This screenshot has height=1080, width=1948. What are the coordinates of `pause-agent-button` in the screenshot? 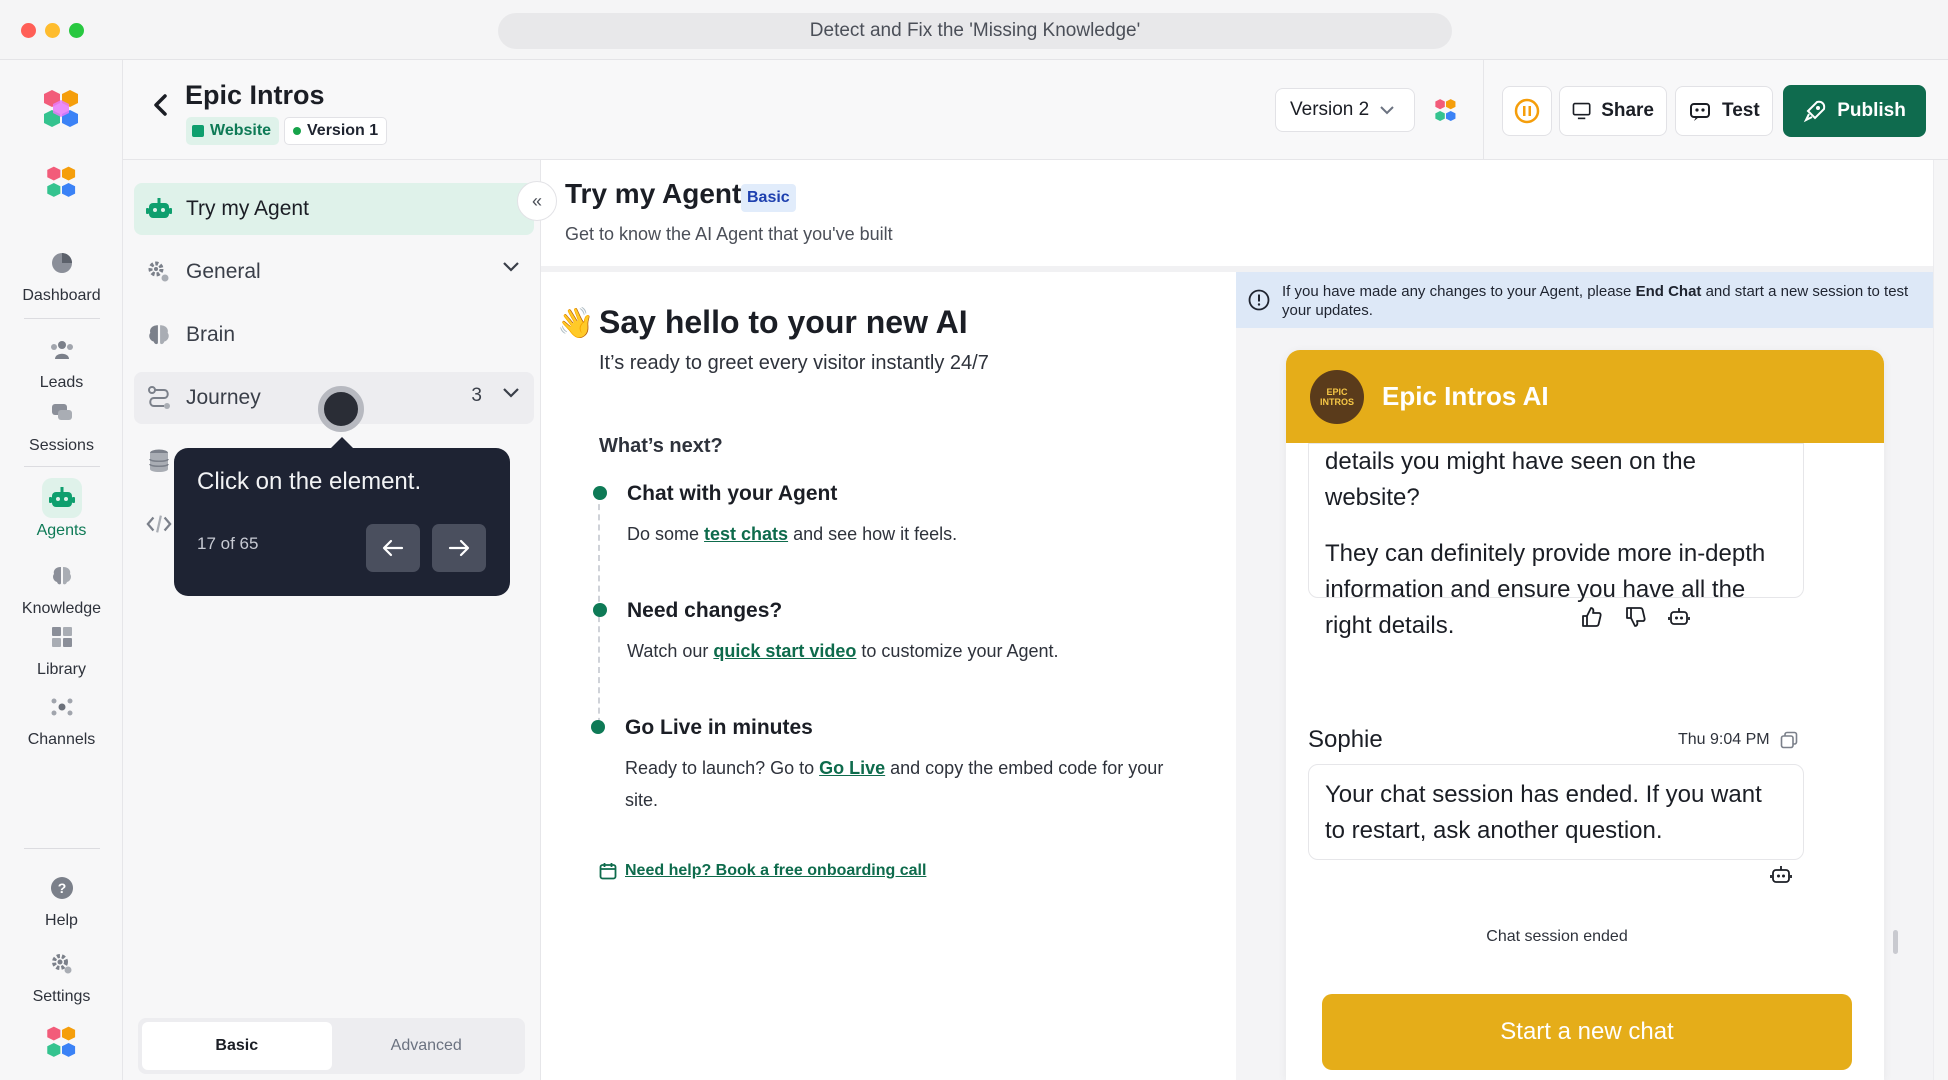 It's located at (1527, 111).